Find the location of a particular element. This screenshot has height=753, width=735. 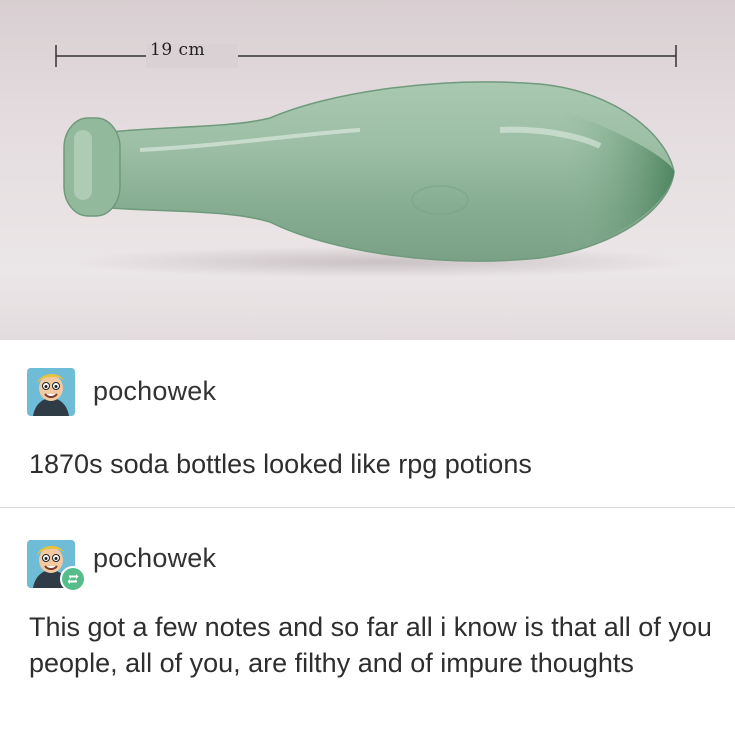

measurement-line is located at coordinates (366, 56).